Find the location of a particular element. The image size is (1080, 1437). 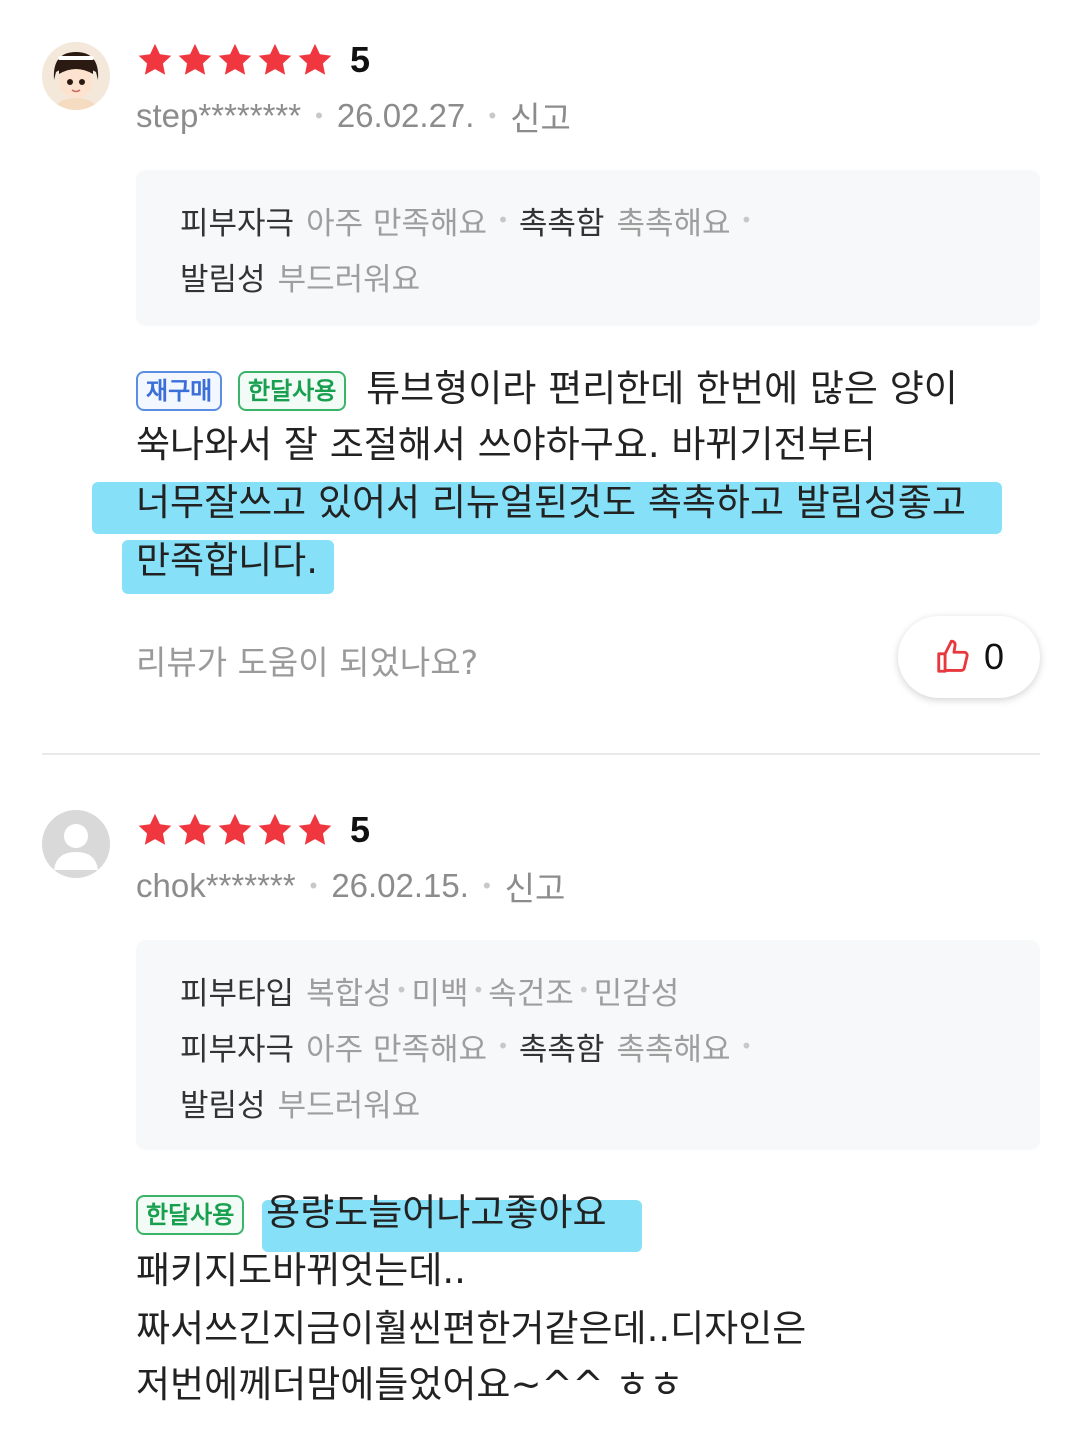

attr-key-skin-type: 피부타입 is located at coordinates (237, 993).